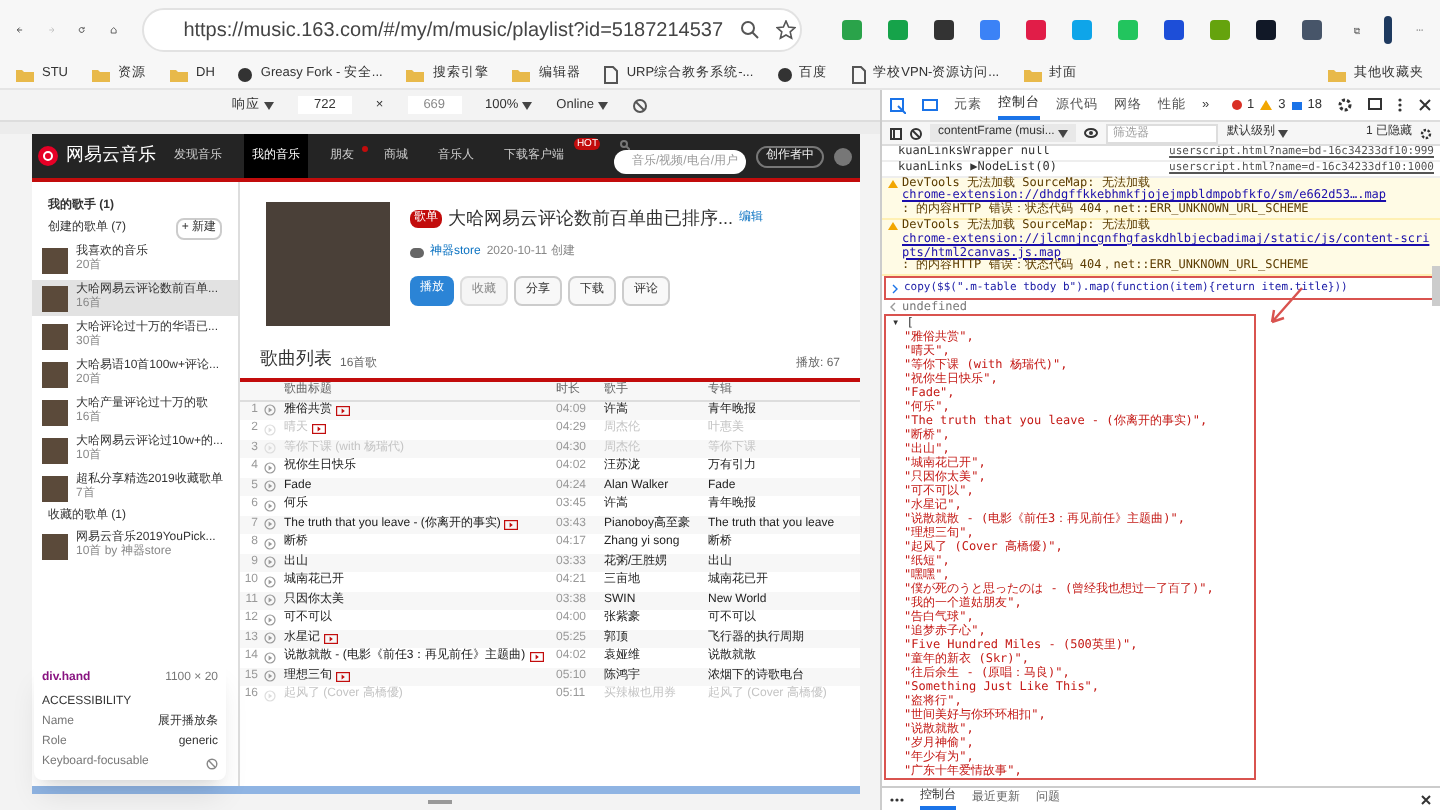  What do you see at coordinates (48, 156) in the screenshot?
I see `logo-icon` at bounding box center [48, 156].